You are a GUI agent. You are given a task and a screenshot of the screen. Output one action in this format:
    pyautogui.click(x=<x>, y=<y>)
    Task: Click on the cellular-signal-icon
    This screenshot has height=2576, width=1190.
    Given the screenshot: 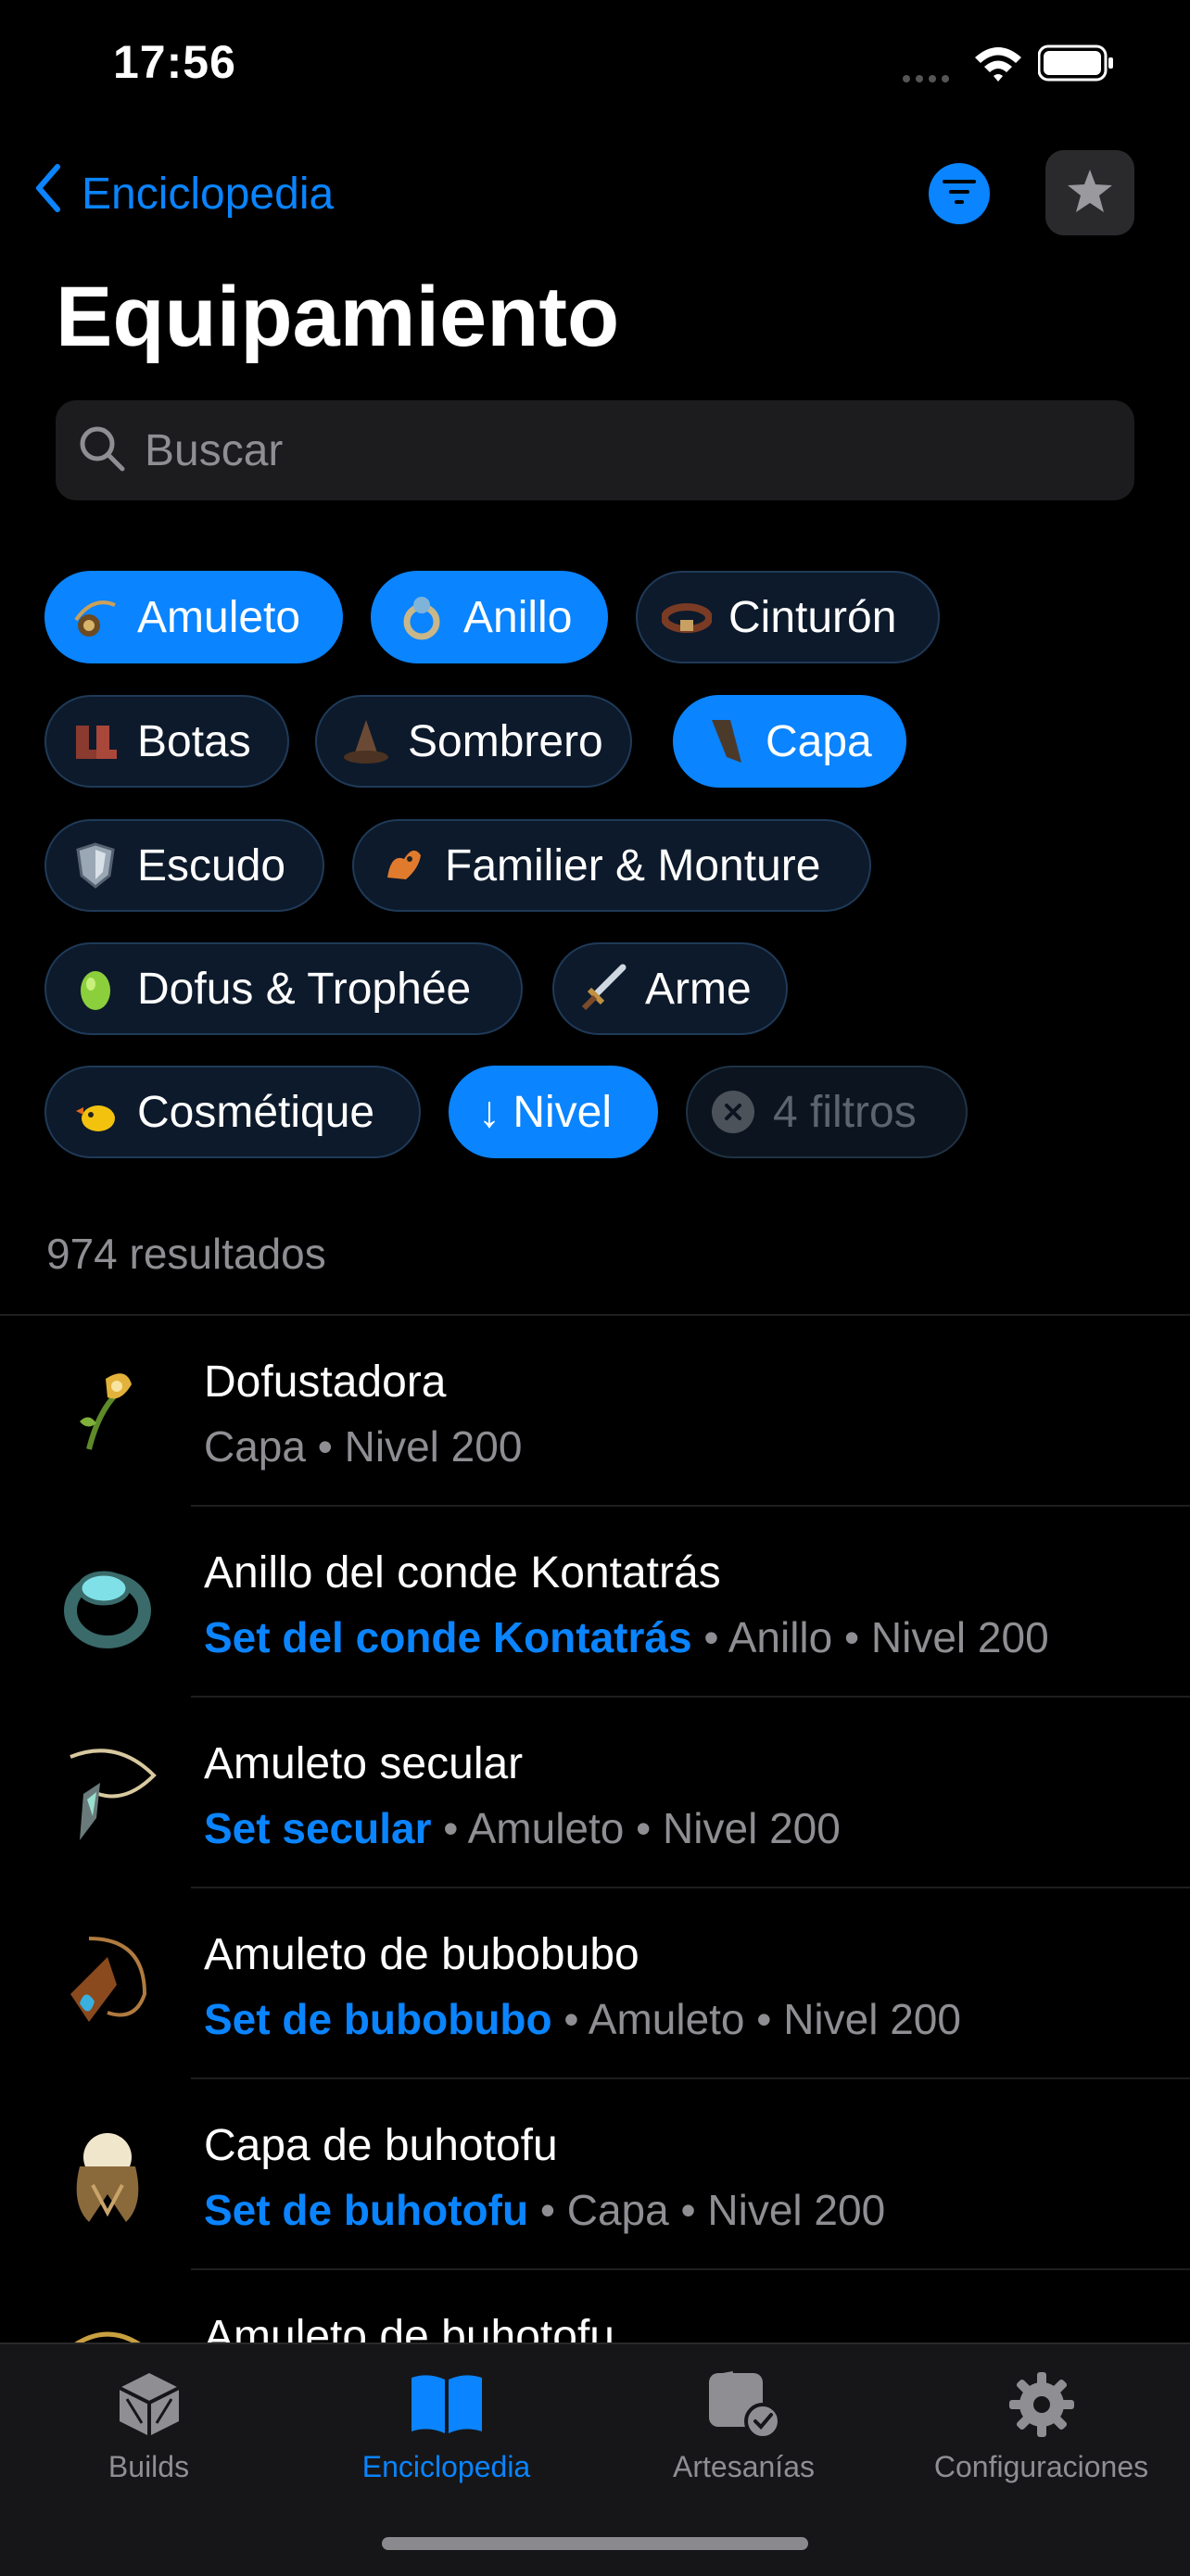 What is the action you would take?
    pyautogui.click(x=928, y=80)
    